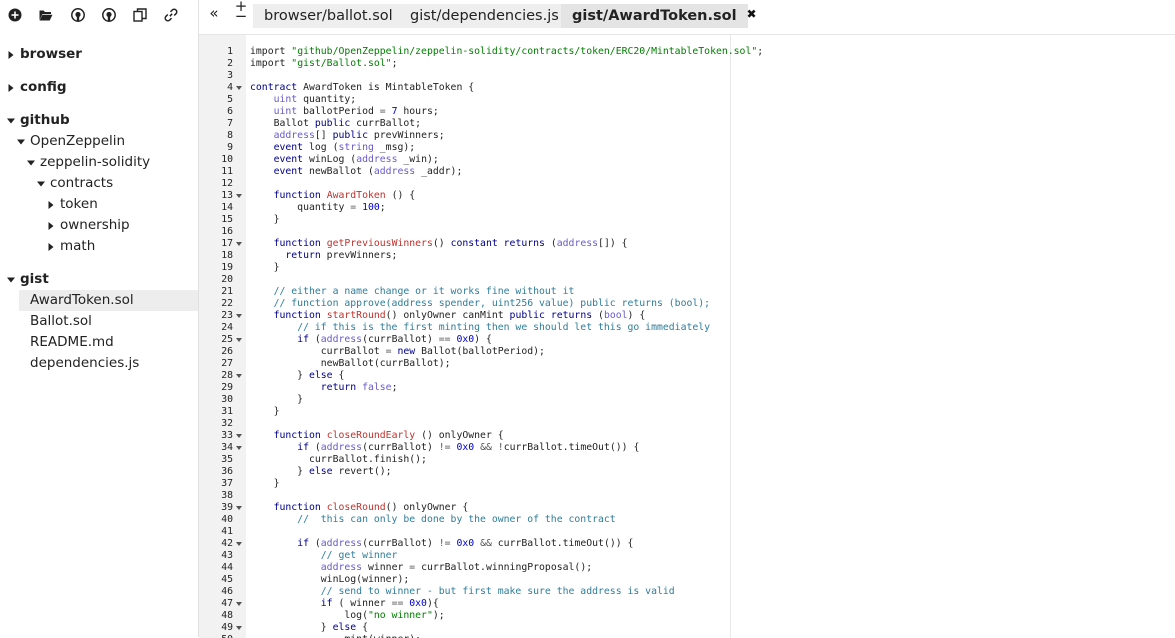 This screenshot has height=638, width=1175. What do you see at coordinates (99, 204) in the screenshot?
I see `folder-item: token` at bounding box center [99, 204].